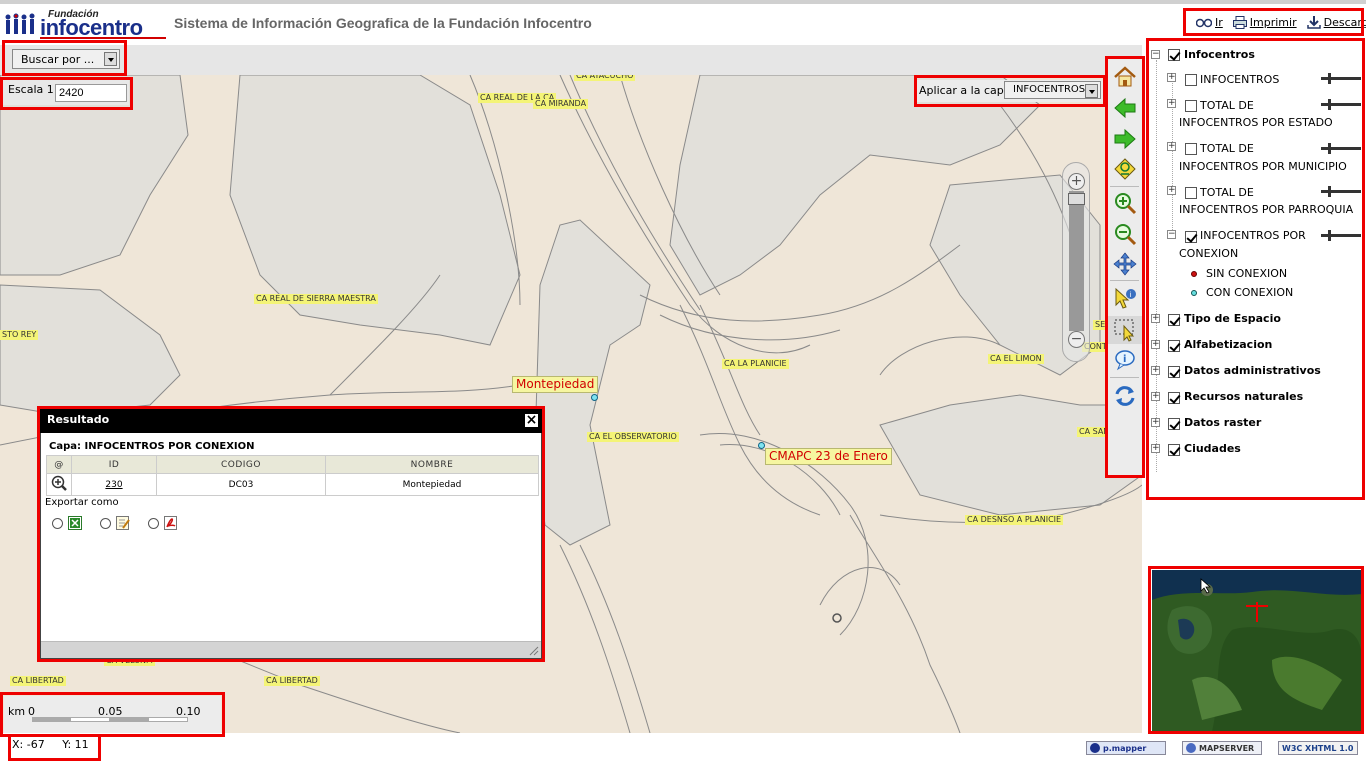  Describe the element at coordinates (1124, 264) in the screenshot. I see `pan-button` at that location.